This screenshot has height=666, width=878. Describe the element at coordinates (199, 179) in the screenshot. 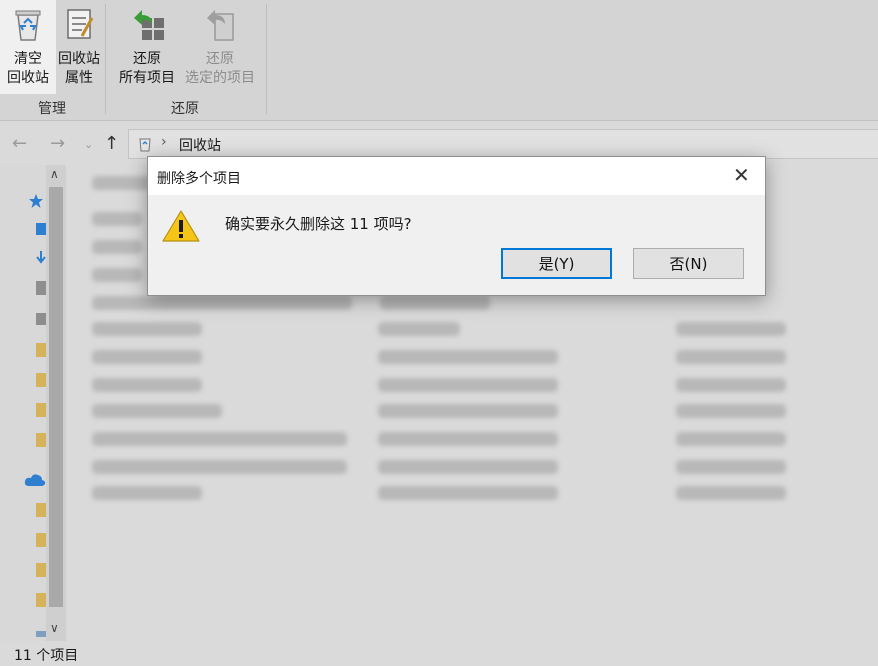

I see `dialog-title: 删除多个项目` at that location.